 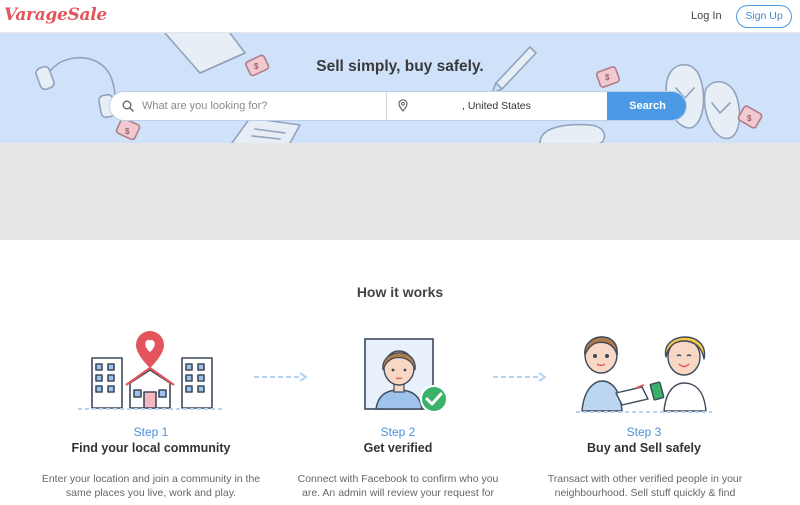 I want to click on device-icon, so click(x=572, y=133).